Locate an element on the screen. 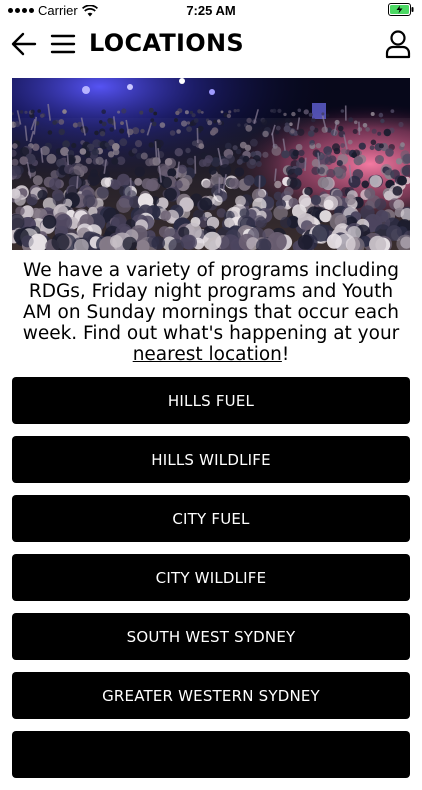  nearest-location-link: nearest location is located at coordinates (207, 354).